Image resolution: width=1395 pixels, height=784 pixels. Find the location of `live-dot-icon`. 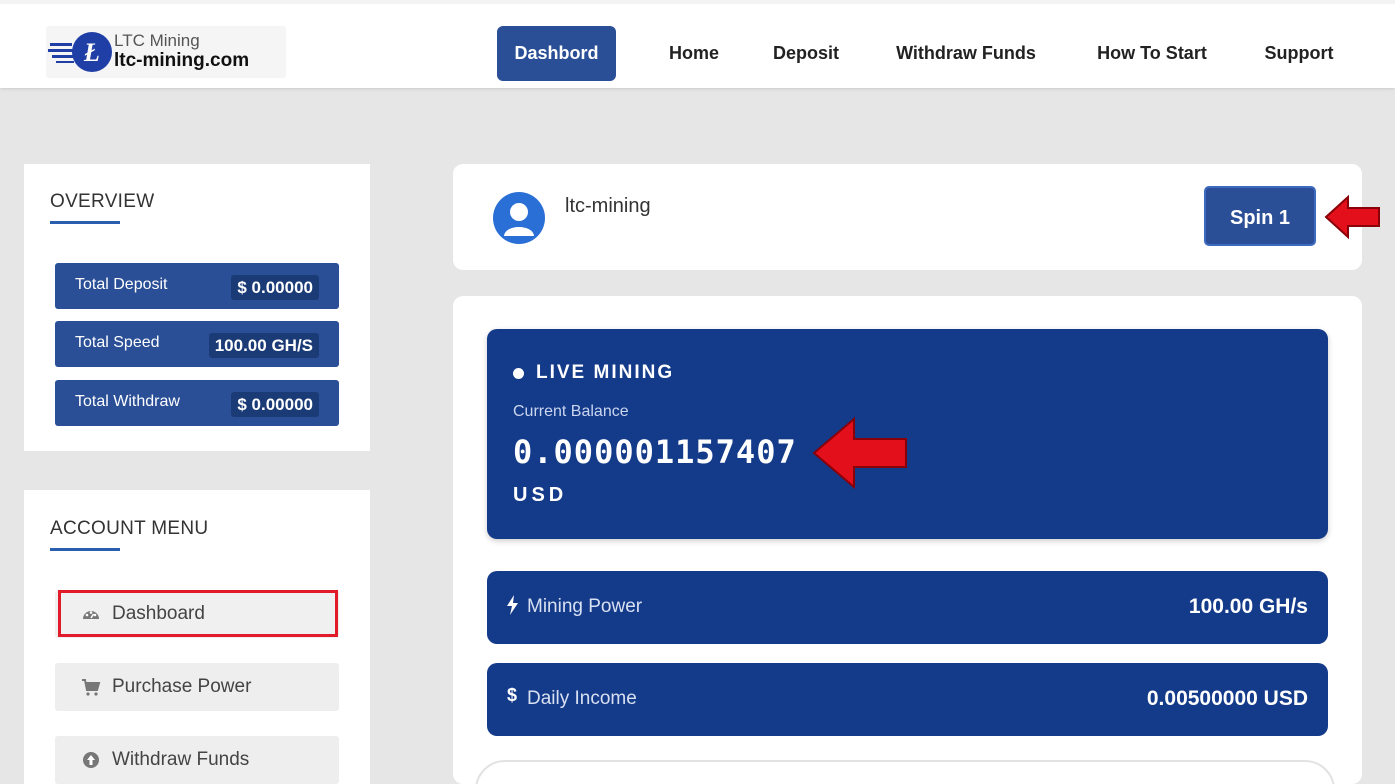

live-dot-icon is located at coordinates (518, 373).